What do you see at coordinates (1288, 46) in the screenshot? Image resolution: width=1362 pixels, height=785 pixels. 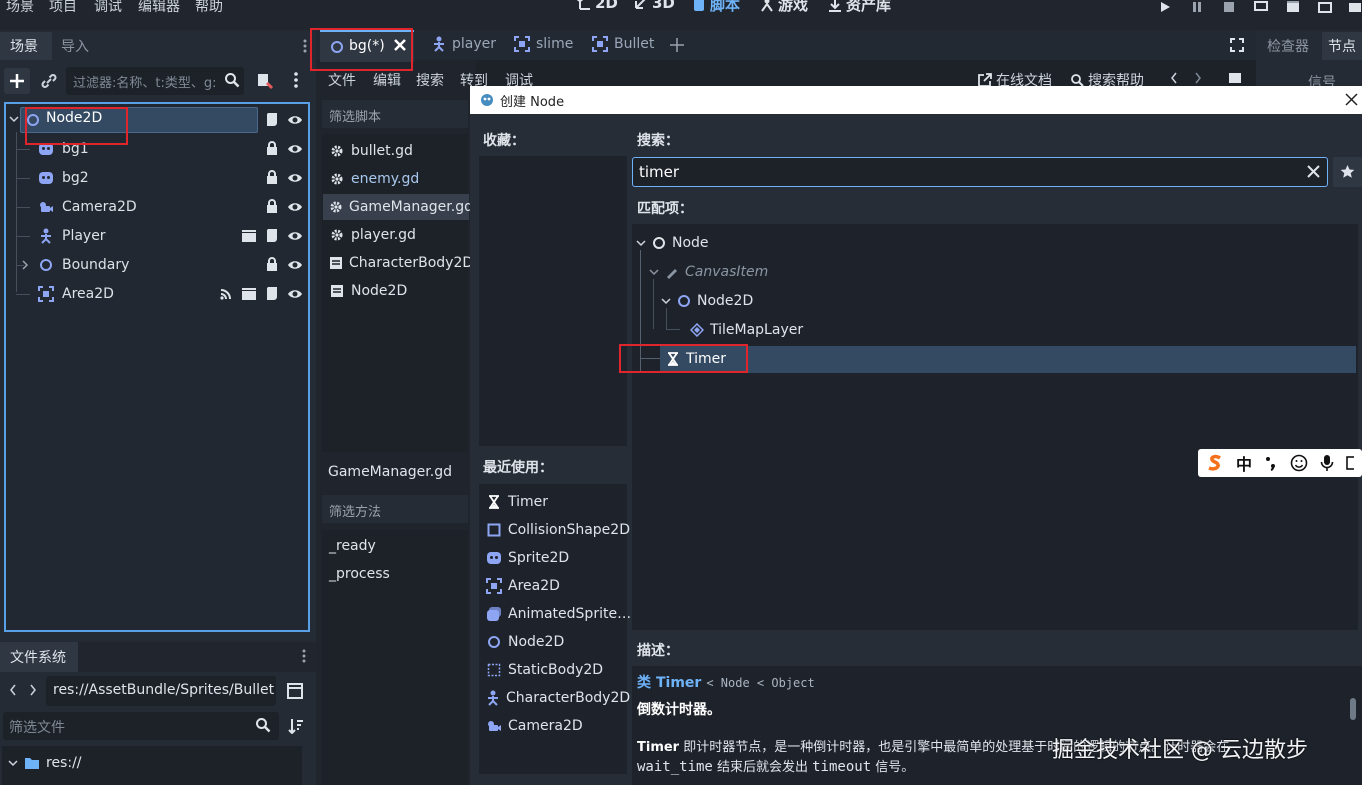 I see `tab-inspector: 检查器` at bounding box center [1288, 46].